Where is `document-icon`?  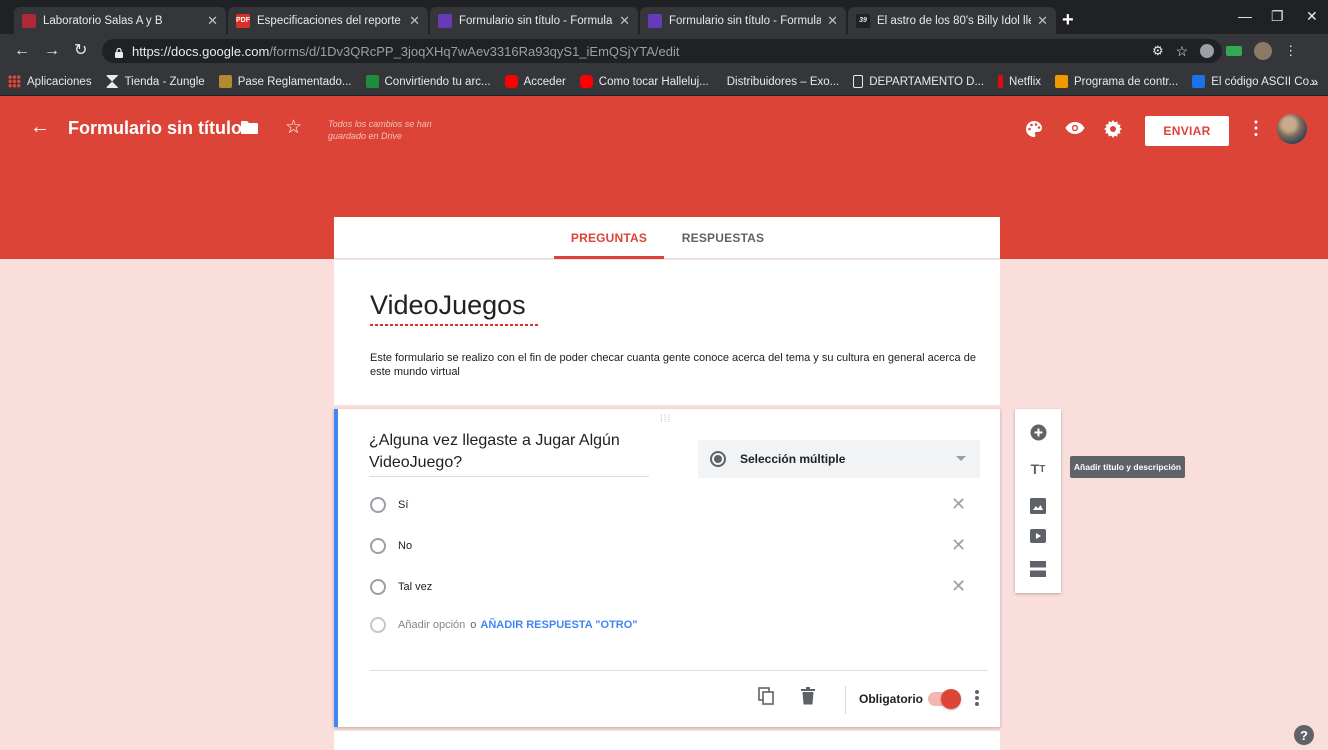
document-icon is located at coordinates (858, 81).